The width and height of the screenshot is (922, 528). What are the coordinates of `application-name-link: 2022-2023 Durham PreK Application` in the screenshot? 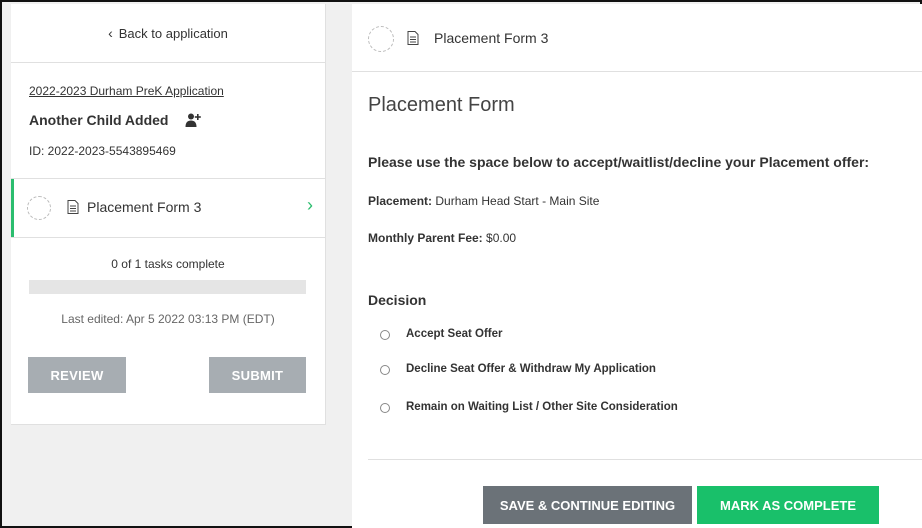 It's located at (126, 91).